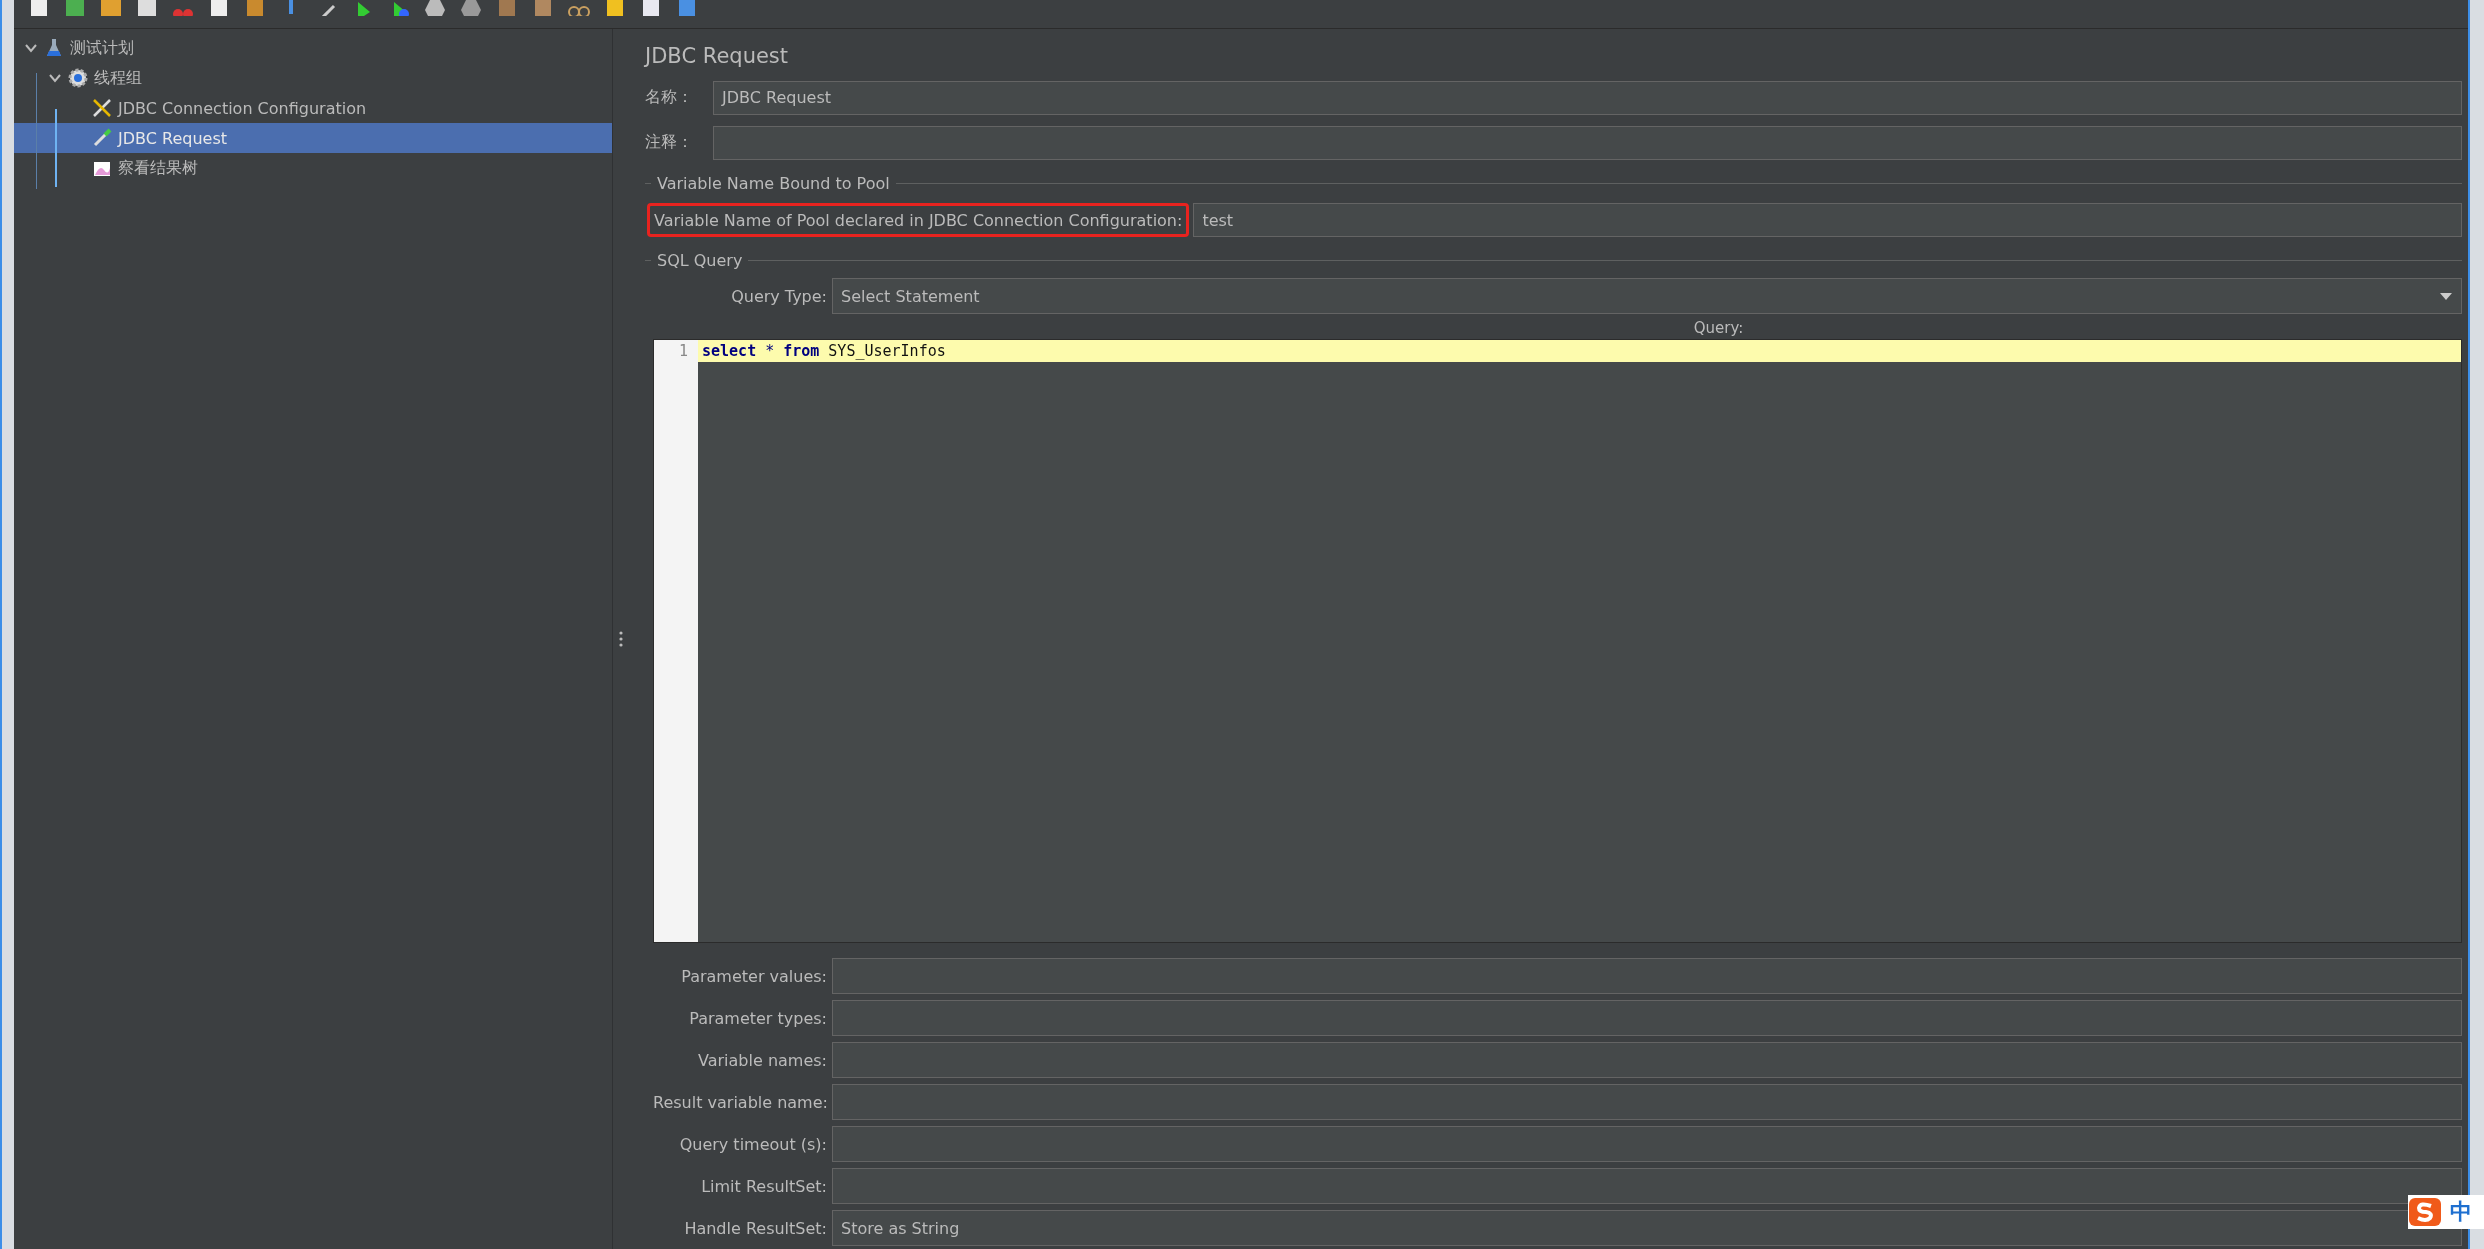 The width and height of the screenshot is (2484, 1249). I want to click on tools-icon, so click(102, 108).